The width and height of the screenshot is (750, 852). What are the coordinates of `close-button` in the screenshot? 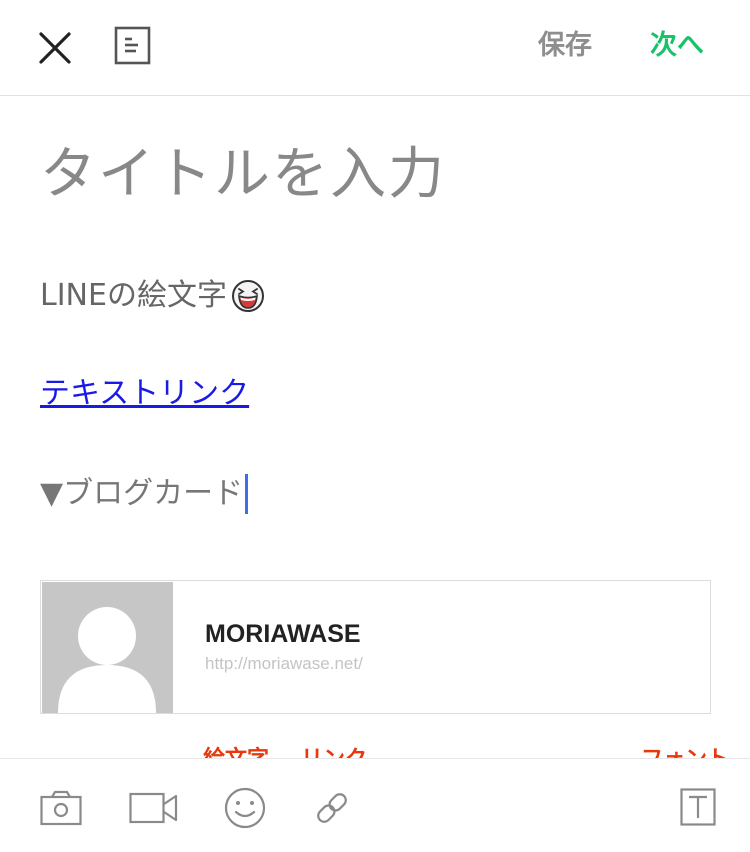 It's located at (55, 48).